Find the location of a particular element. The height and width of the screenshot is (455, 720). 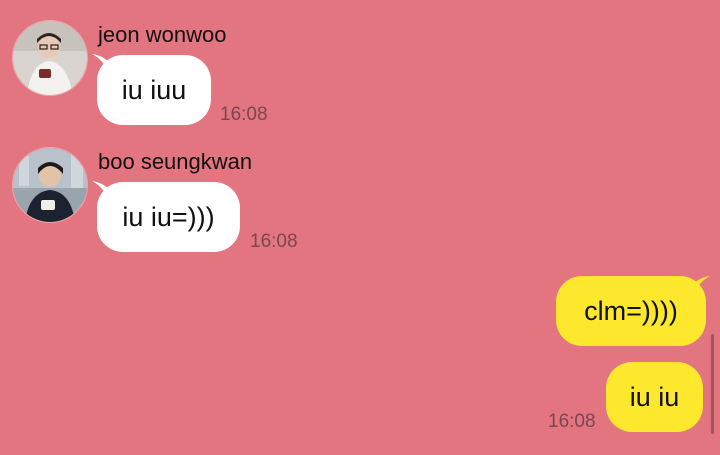

bubble-tail is located at coordinates (699, 287).